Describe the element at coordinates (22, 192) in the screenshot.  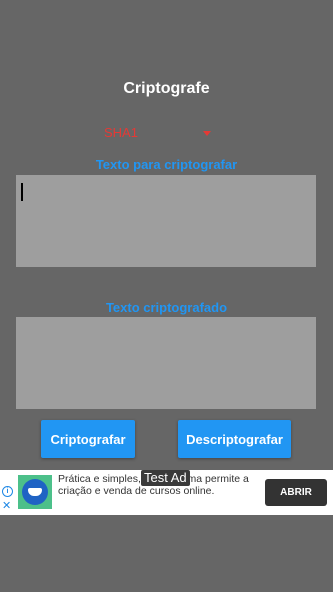
I see `text-cursor` at that location.